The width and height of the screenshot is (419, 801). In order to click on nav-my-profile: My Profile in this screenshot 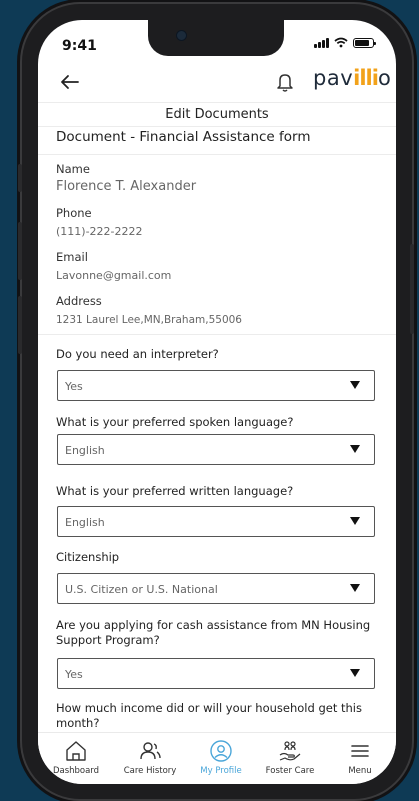, I will do `click(221, 758)`.